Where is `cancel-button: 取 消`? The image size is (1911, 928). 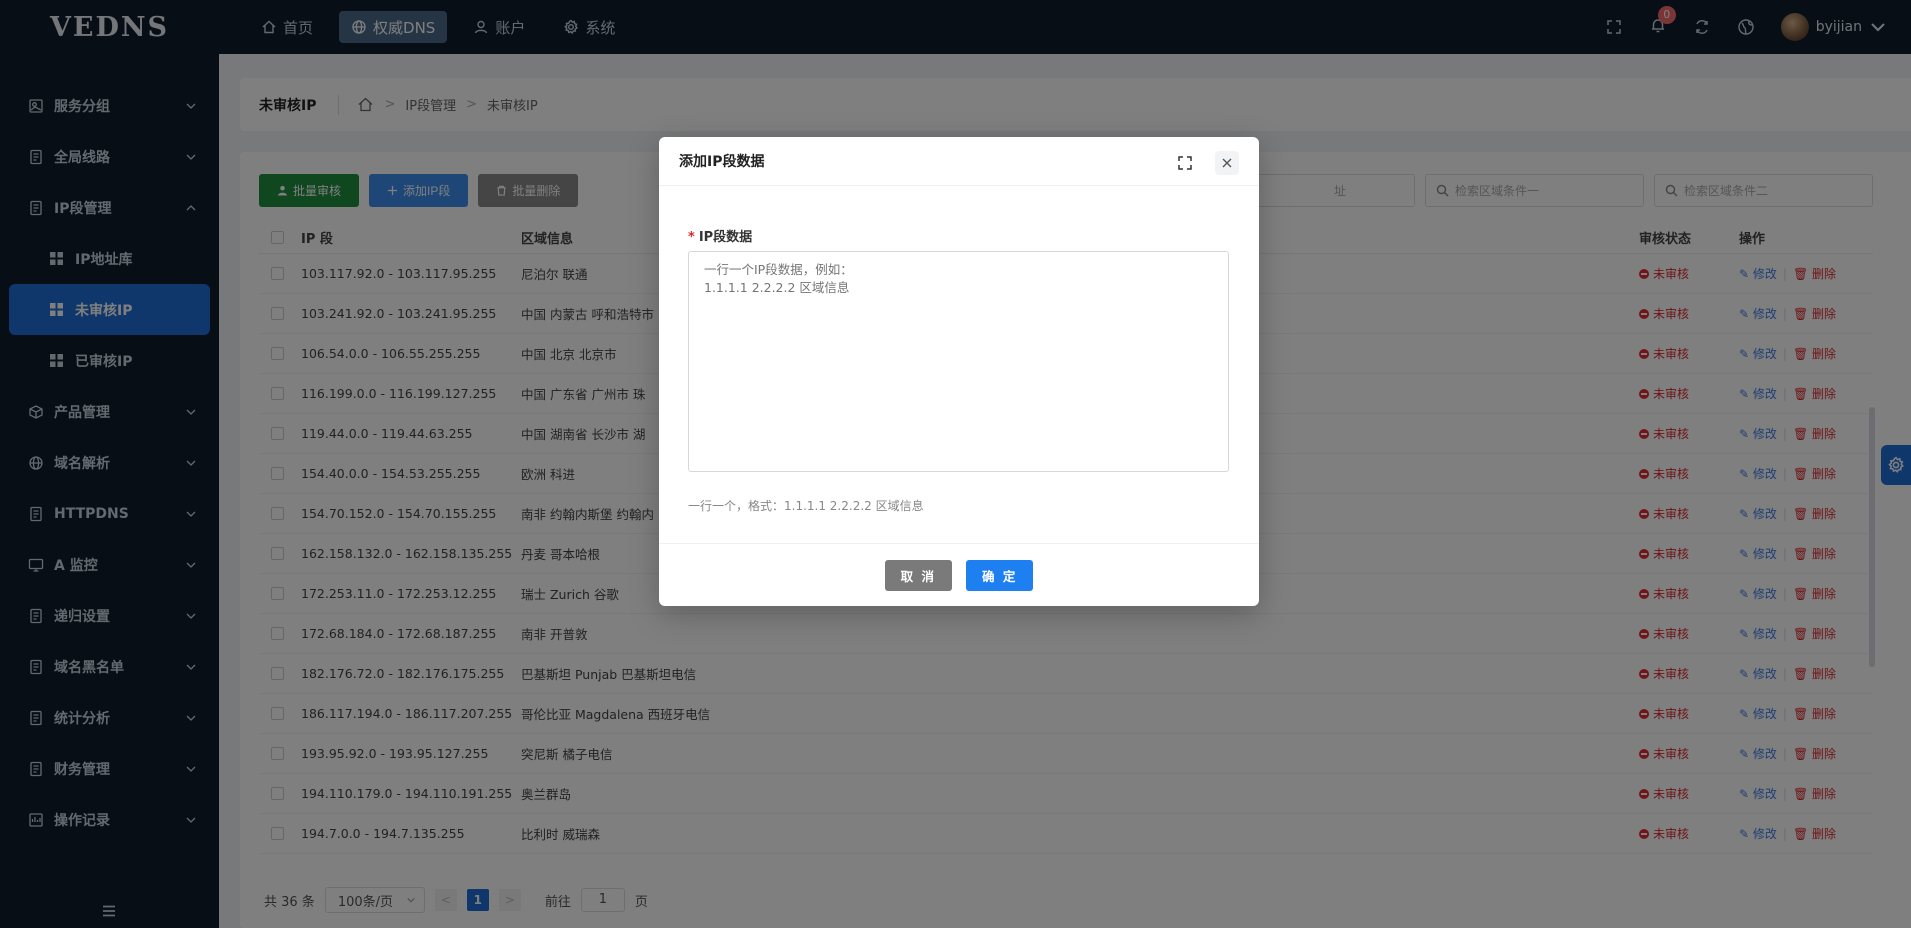 cancel-button: 取 消 is located at coordinates (918, 575).